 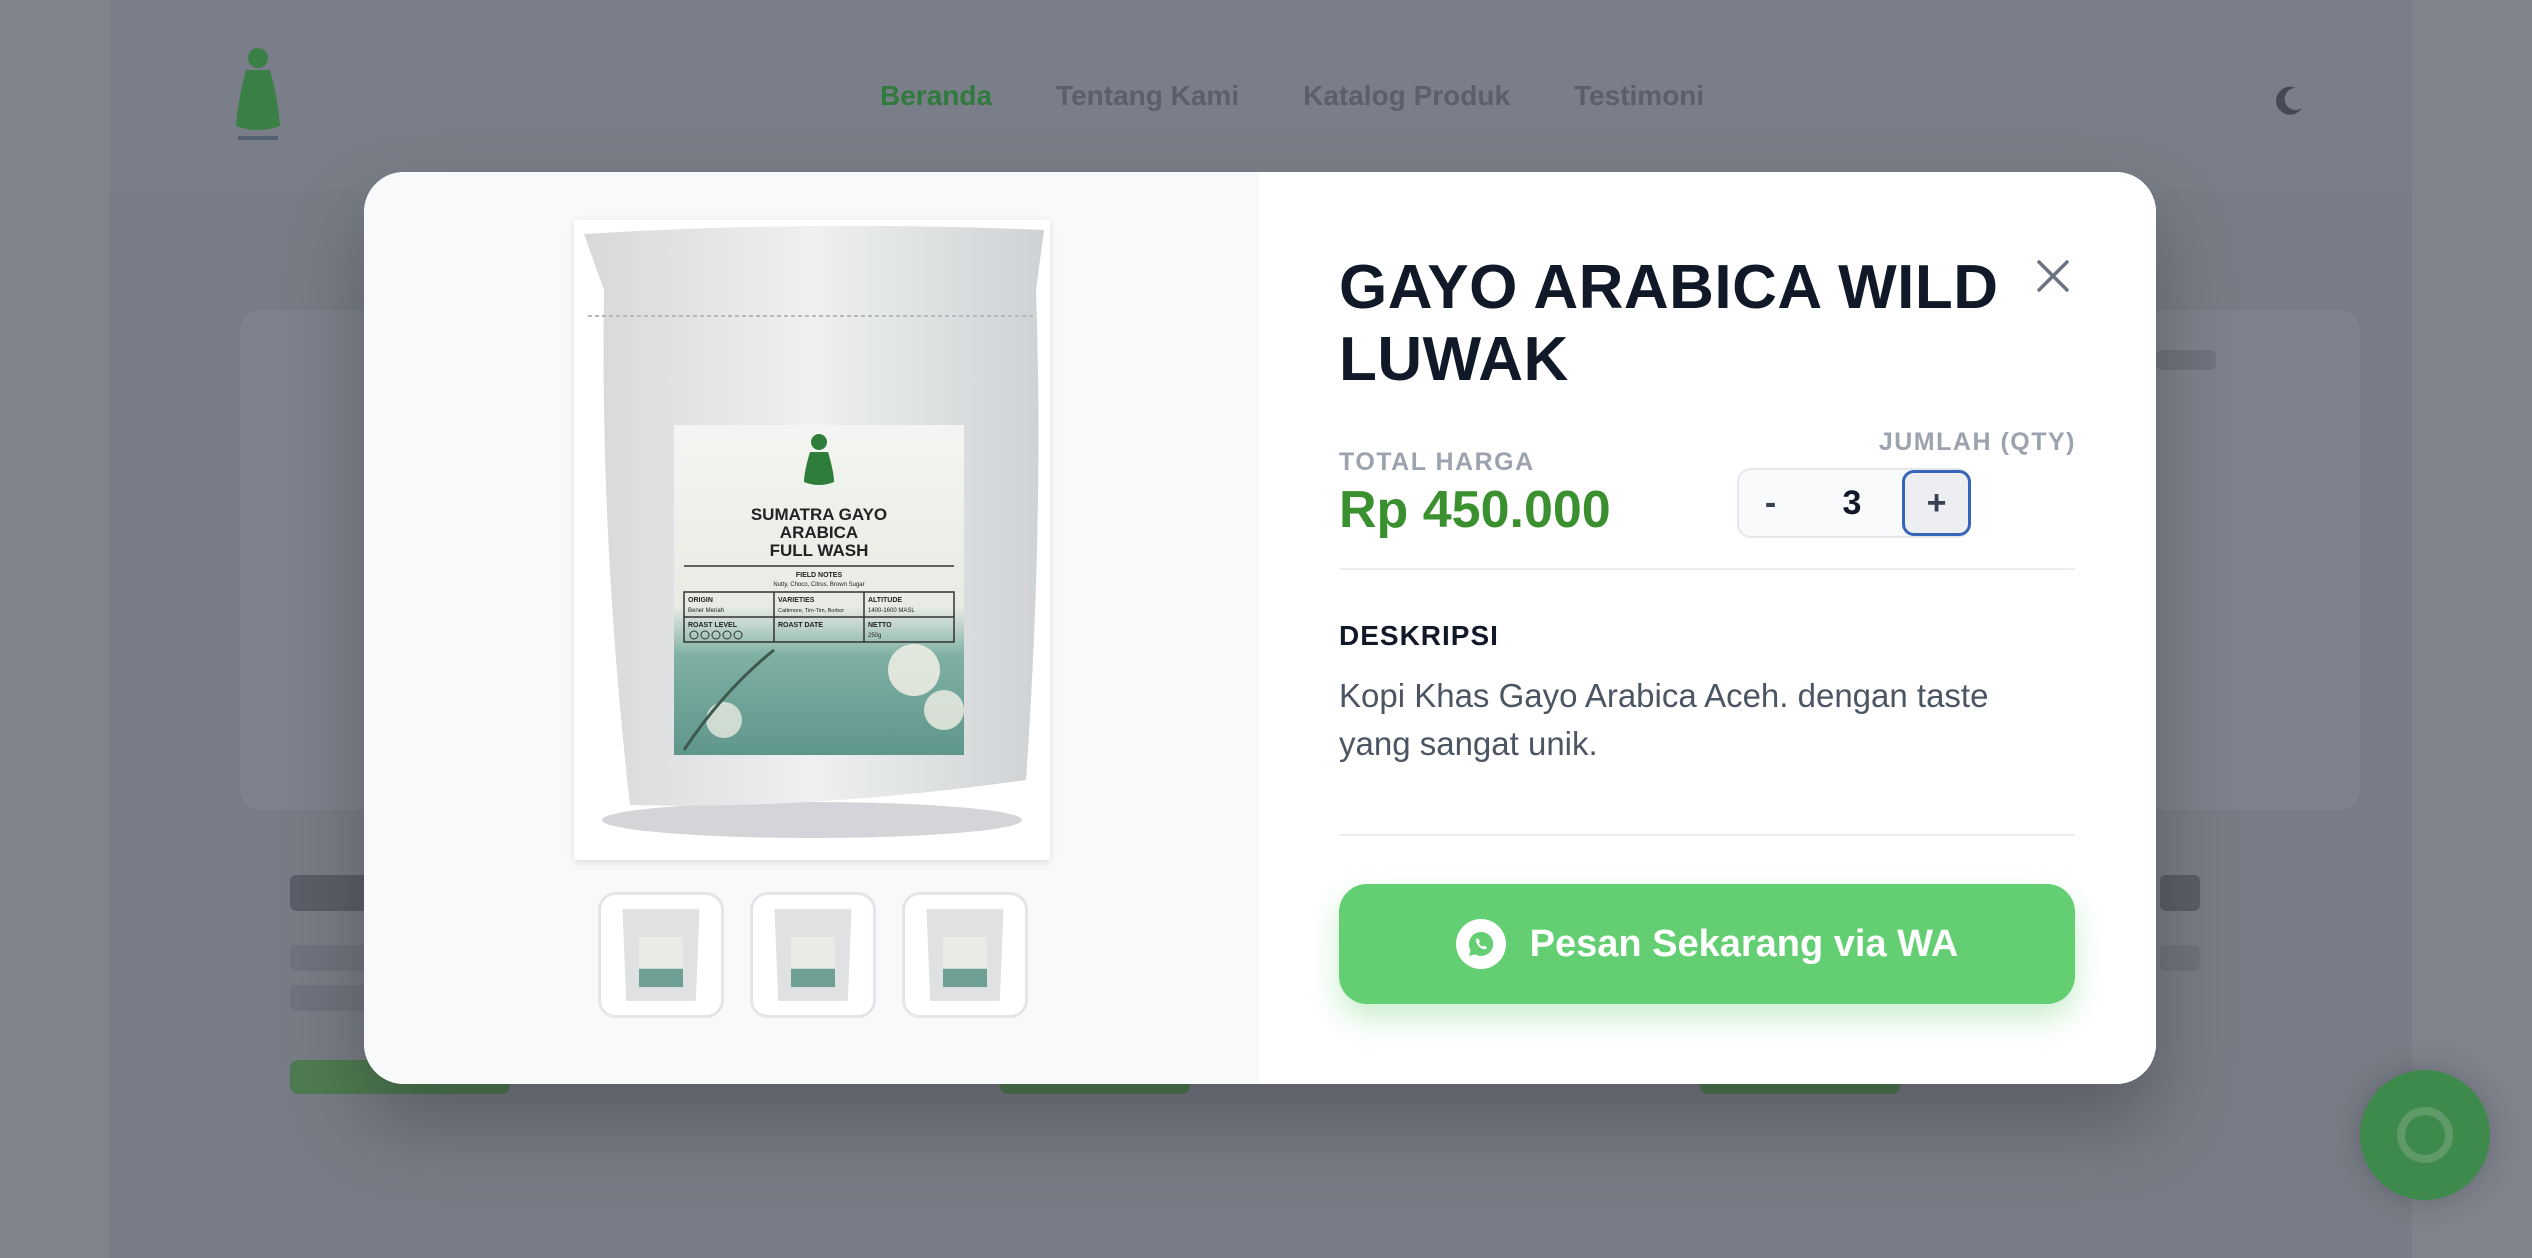 What do you see at coordinates (1437, 462) in the screenshot?
I see `total-price-label: TOTAL HARGA` at bounding box center [1437, 462].